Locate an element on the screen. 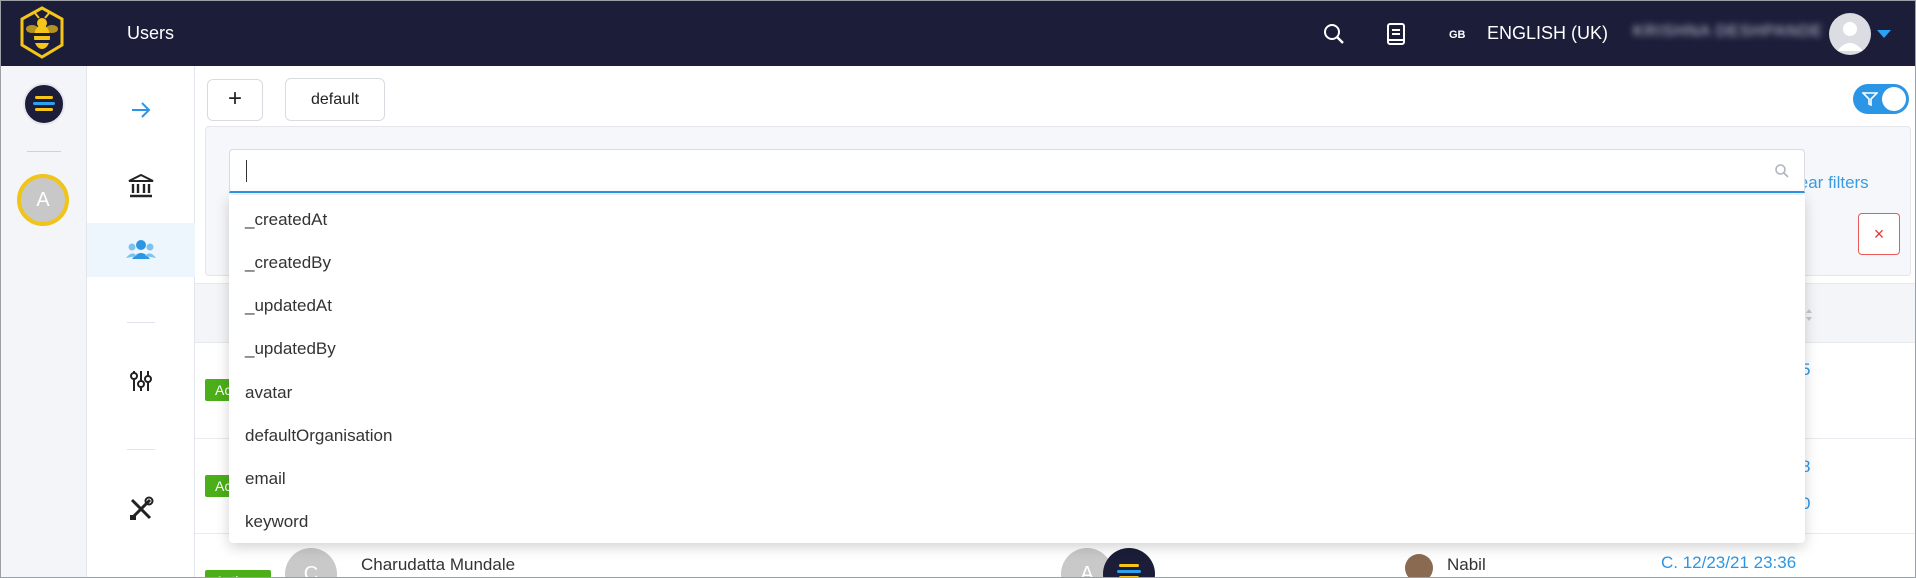 Image resolution: width=1916 pixels, height=578 pixels. page-title: Users is located at coordinates (151, 33).